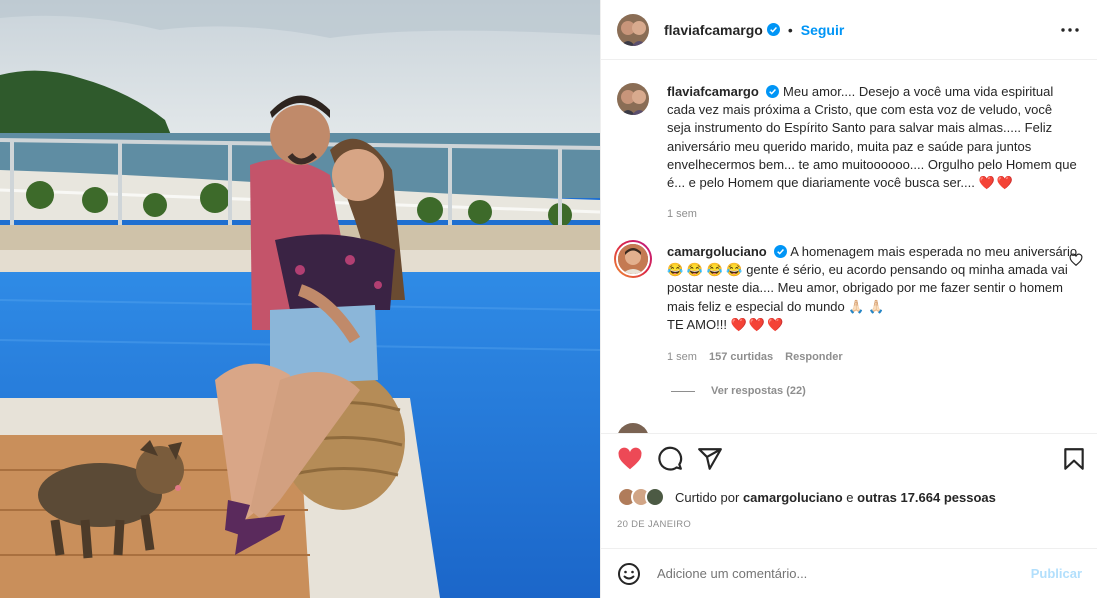 Image resolution: width=1097 pixels, height=598 pixels. Describe the element at coordinates (758, 391) in the screenshot. I see `view-replies-label: Ver respostas (22)` at that location.